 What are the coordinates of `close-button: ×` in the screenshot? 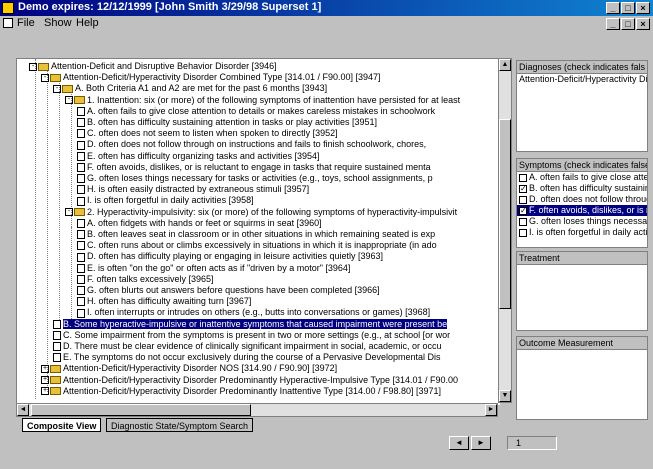 It's located at (643, 8).